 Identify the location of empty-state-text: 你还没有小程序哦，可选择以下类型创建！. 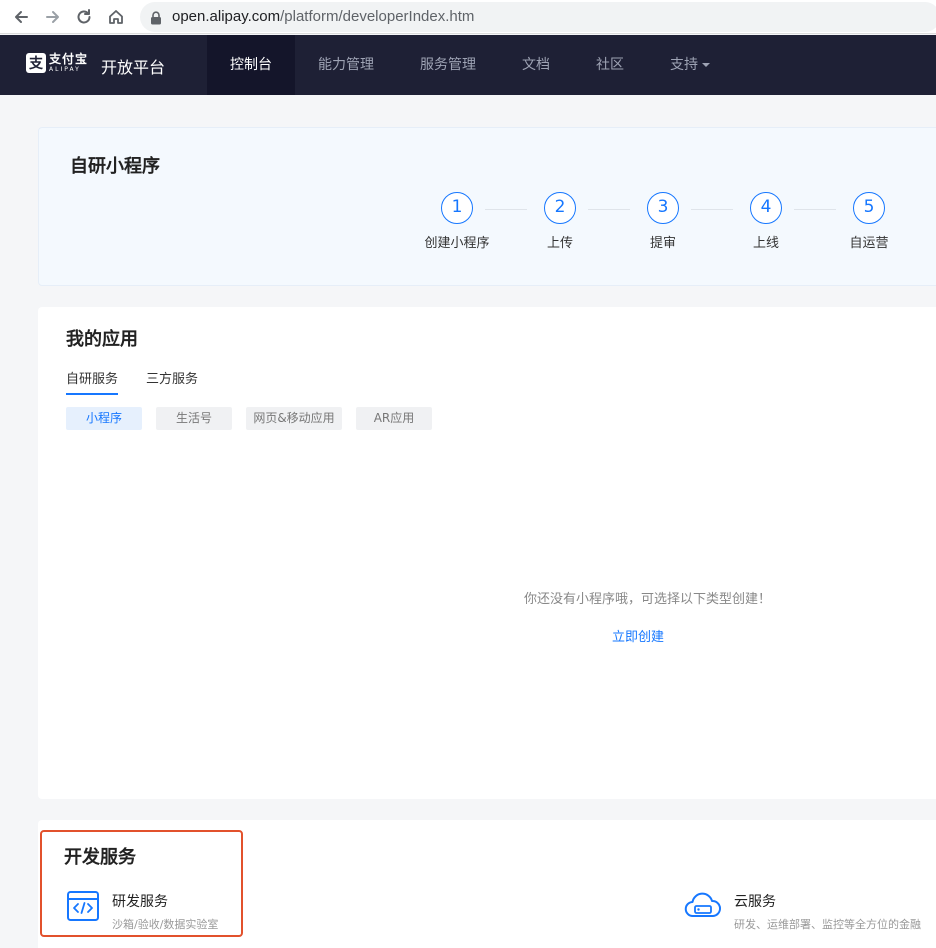
(648, 599).